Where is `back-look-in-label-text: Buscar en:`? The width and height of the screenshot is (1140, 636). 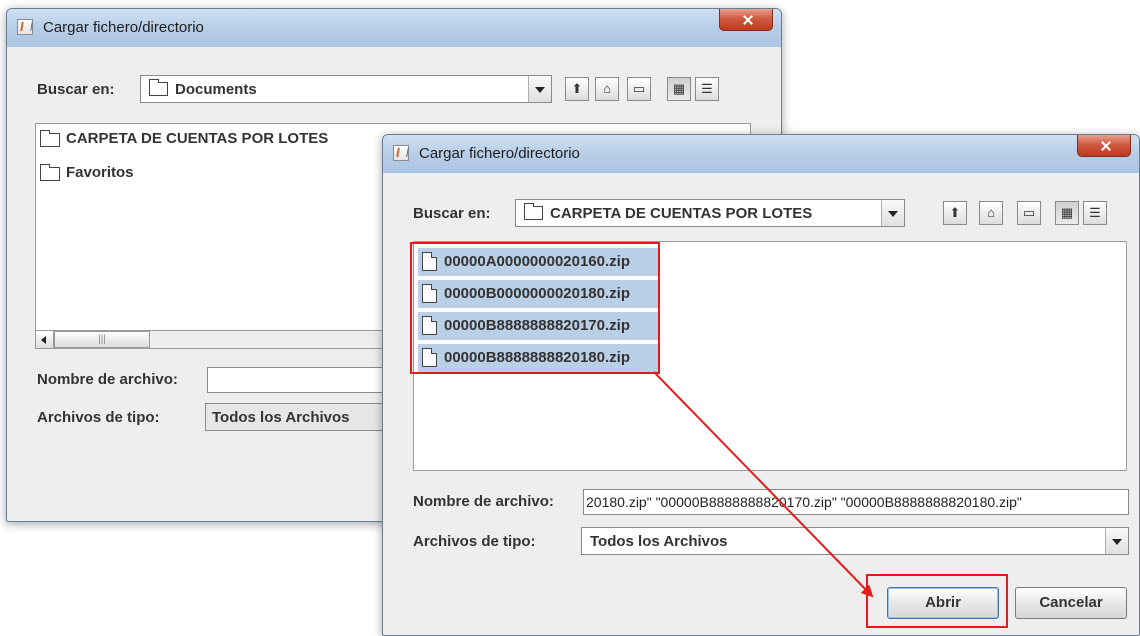 back-look-in-label-text: Buscar en: is located at coordinates (76, 89).